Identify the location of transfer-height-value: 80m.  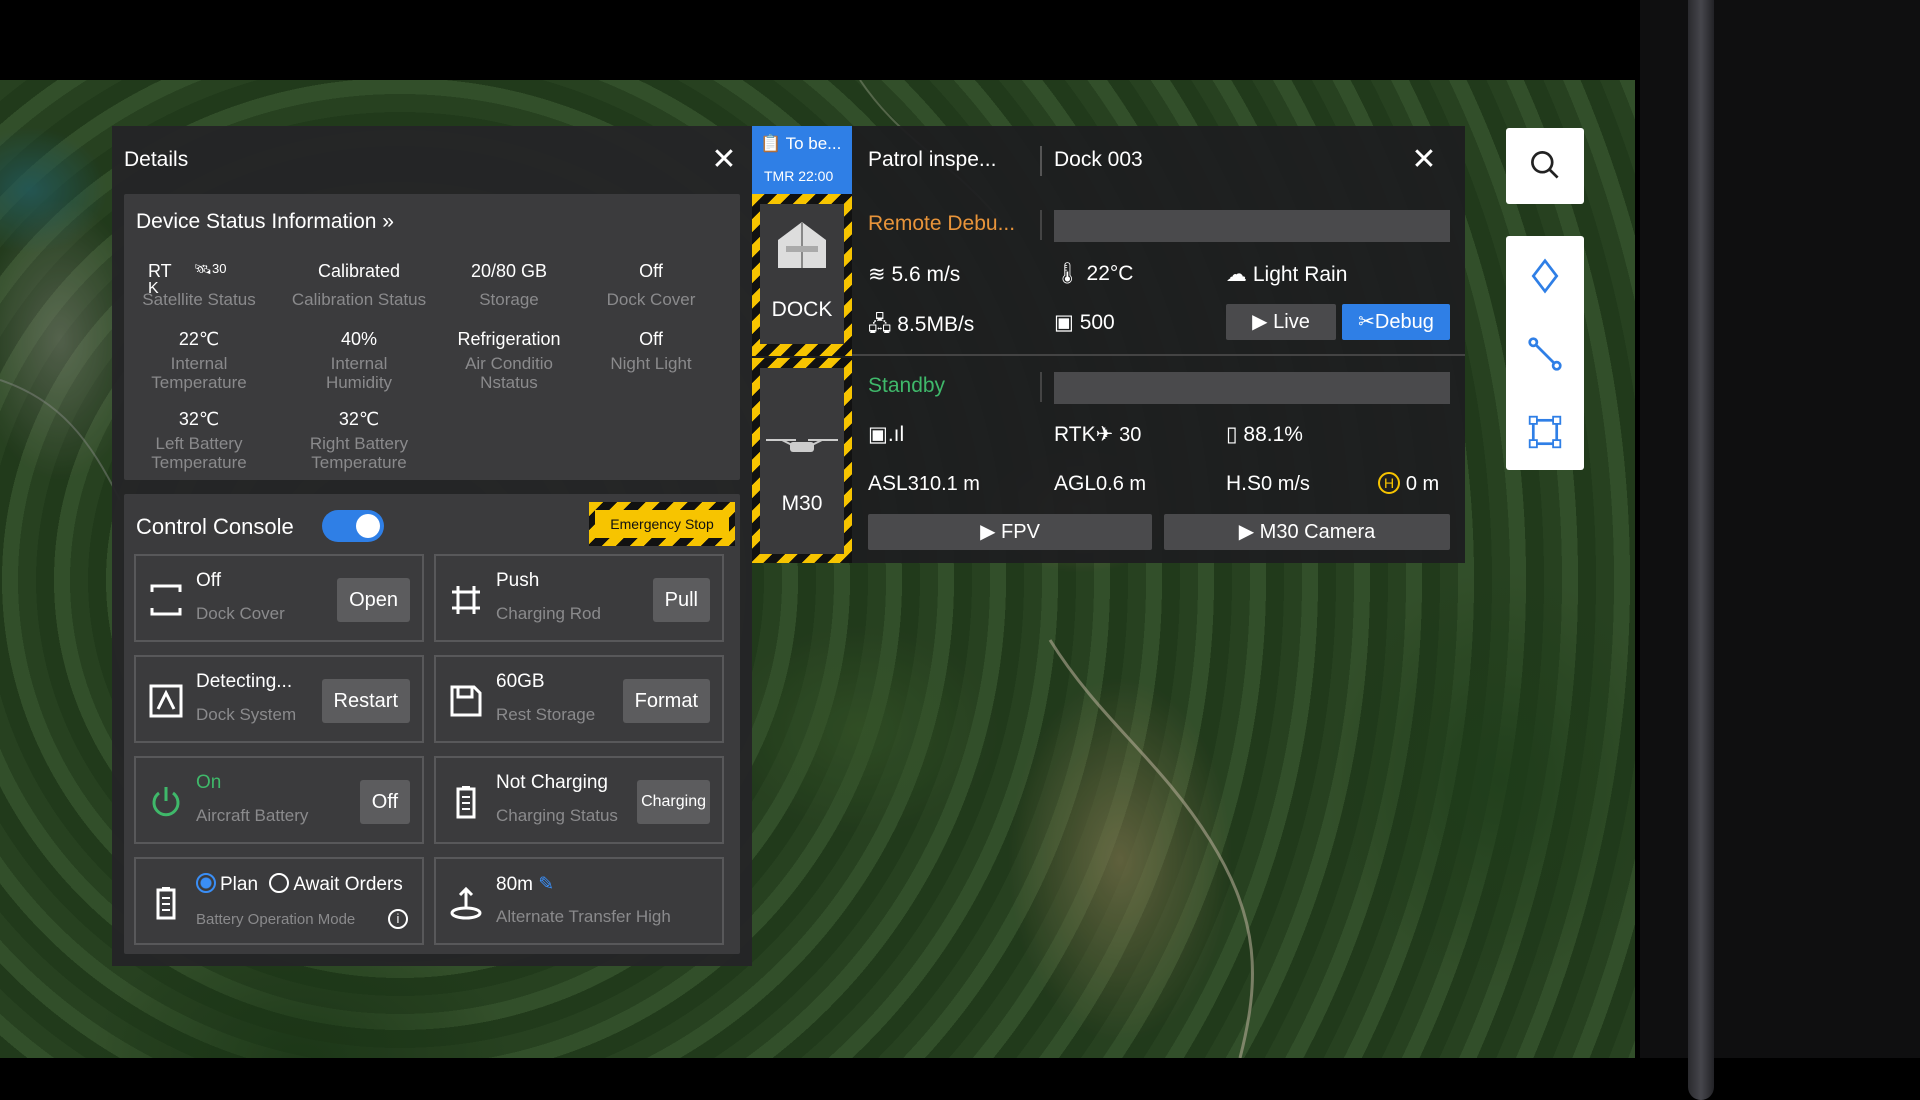
(514, 884).